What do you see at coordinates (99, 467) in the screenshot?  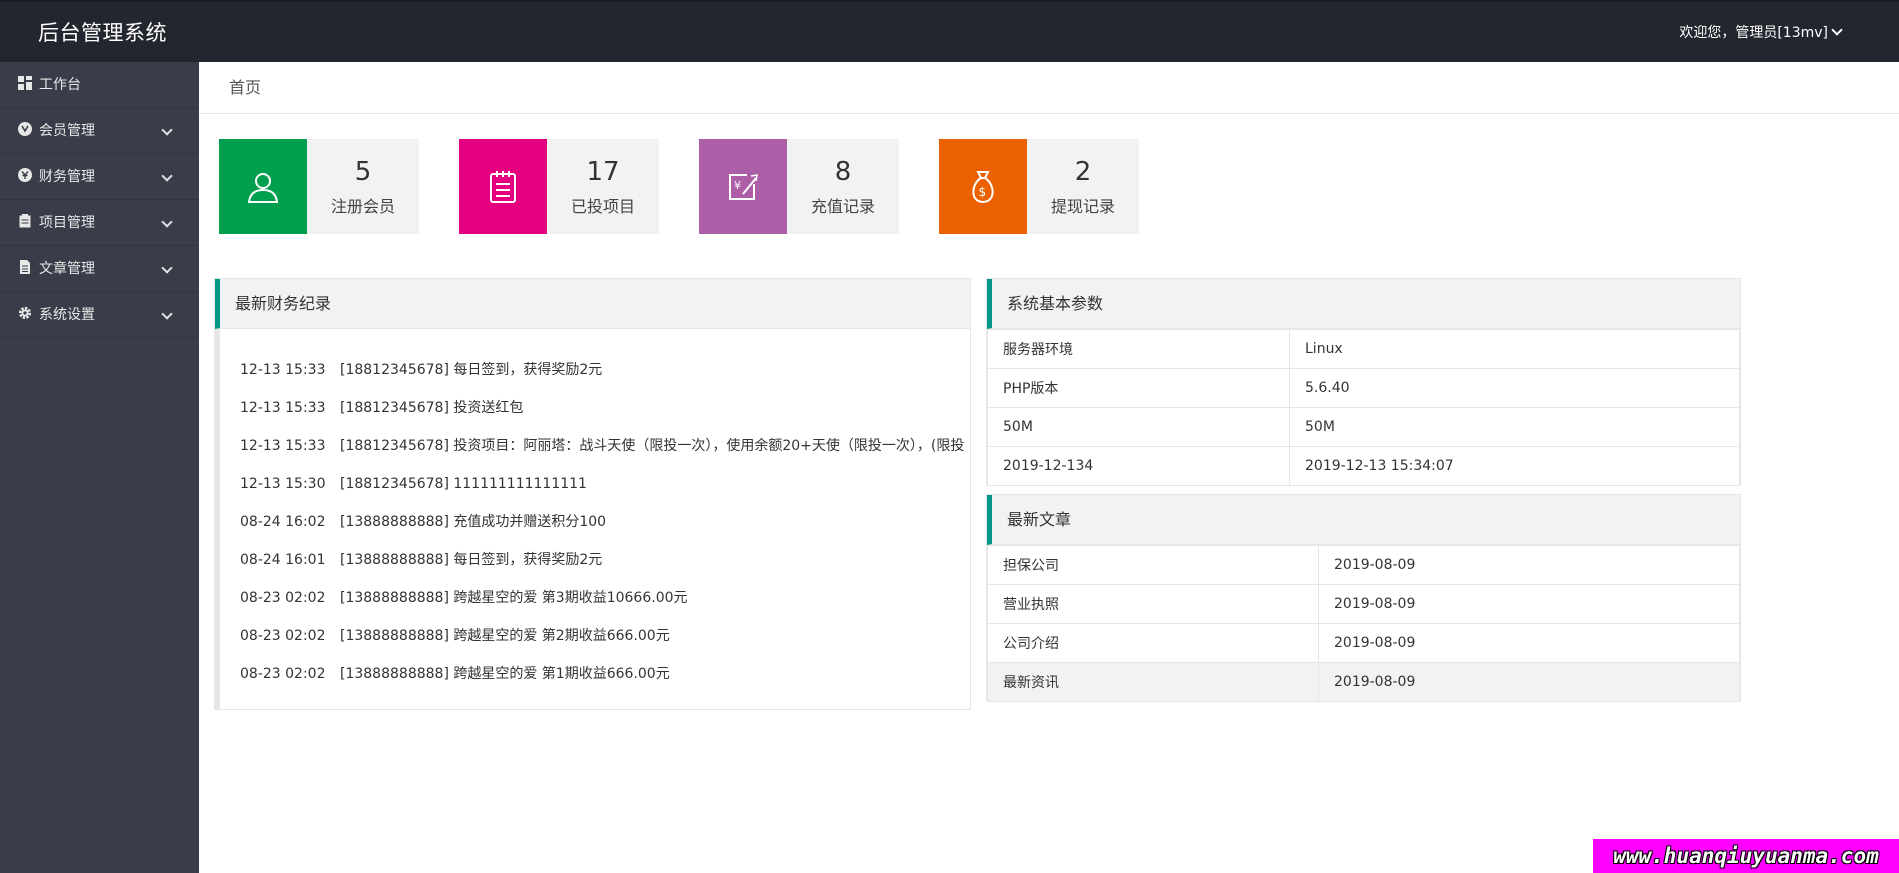 I see `sidebar: 工作台 会员管理 财务管理 项目管理 文章管理 系统设置` at bounding box center [99, 467].